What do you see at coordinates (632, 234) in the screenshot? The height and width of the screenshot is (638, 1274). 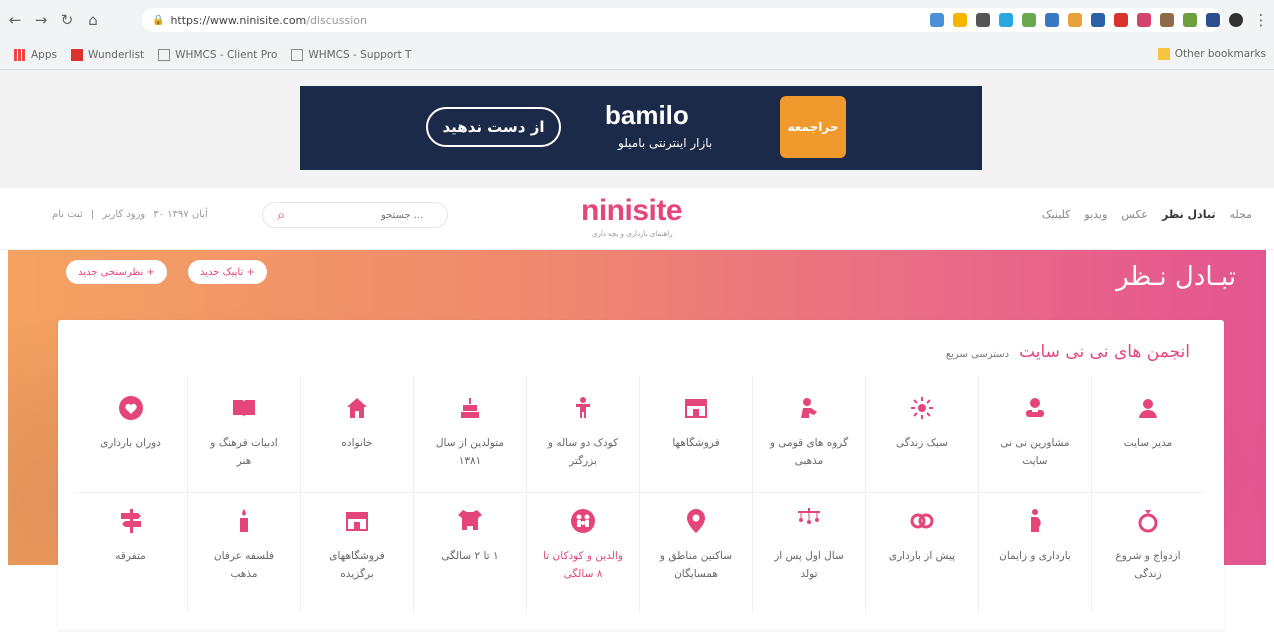 I see `logo-subtitle: راهنمای بارداری و بچه داری` at bounding box center [632, 234].